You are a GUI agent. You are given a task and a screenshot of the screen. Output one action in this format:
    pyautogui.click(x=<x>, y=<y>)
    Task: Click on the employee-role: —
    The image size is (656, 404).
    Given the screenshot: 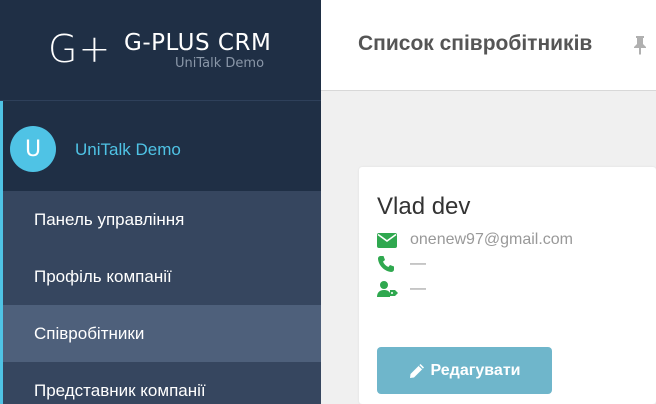 What is the action you would take?
    pyautogui.click(x=418, y=288)
    